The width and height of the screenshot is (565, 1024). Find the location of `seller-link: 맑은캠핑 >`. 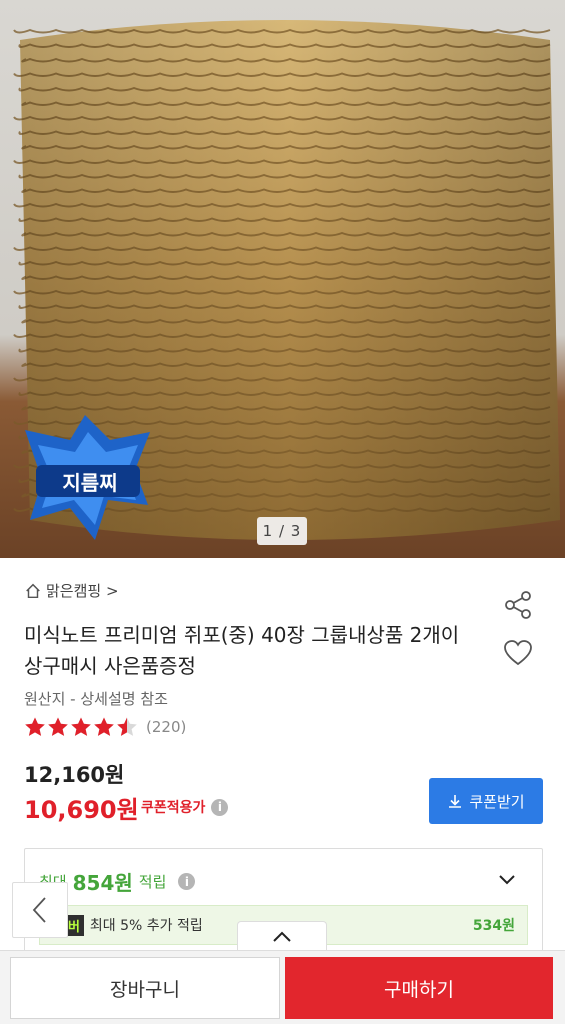

seller-link: 맑은캠핑 > is located at coordinates (71, 590).